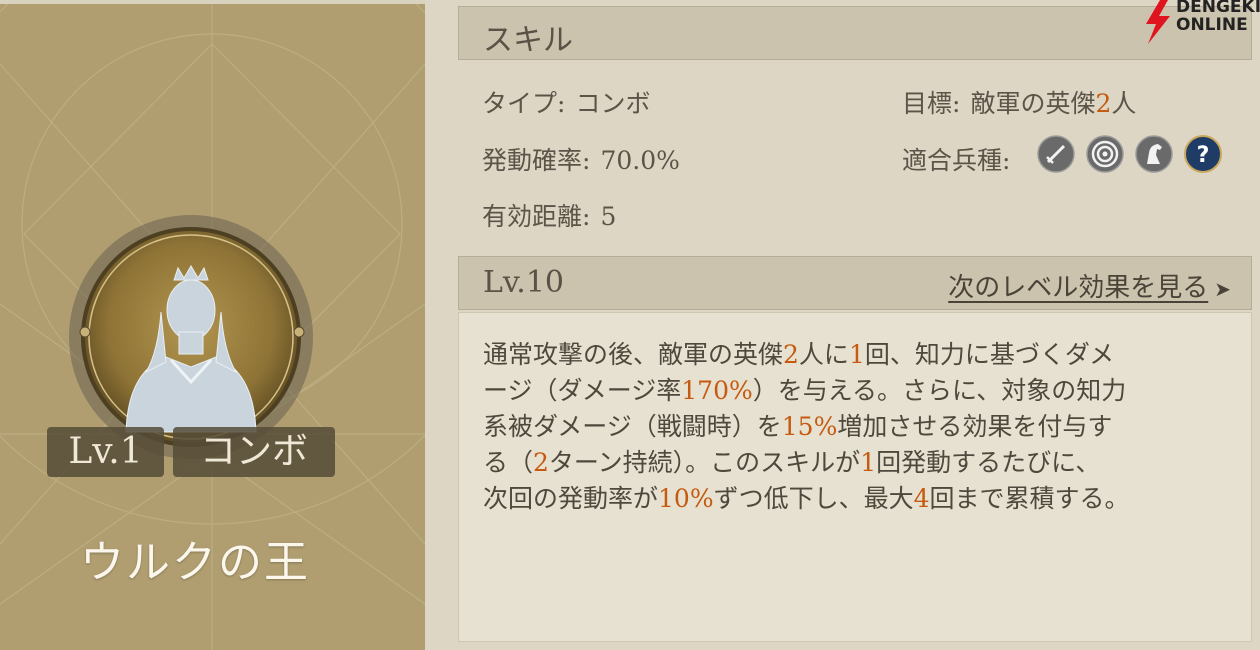  What do you see at coordinates (582, 390) in the screenshot?
I see `description-text: ージ（ダメージ率` at bounding box center [582, 390].